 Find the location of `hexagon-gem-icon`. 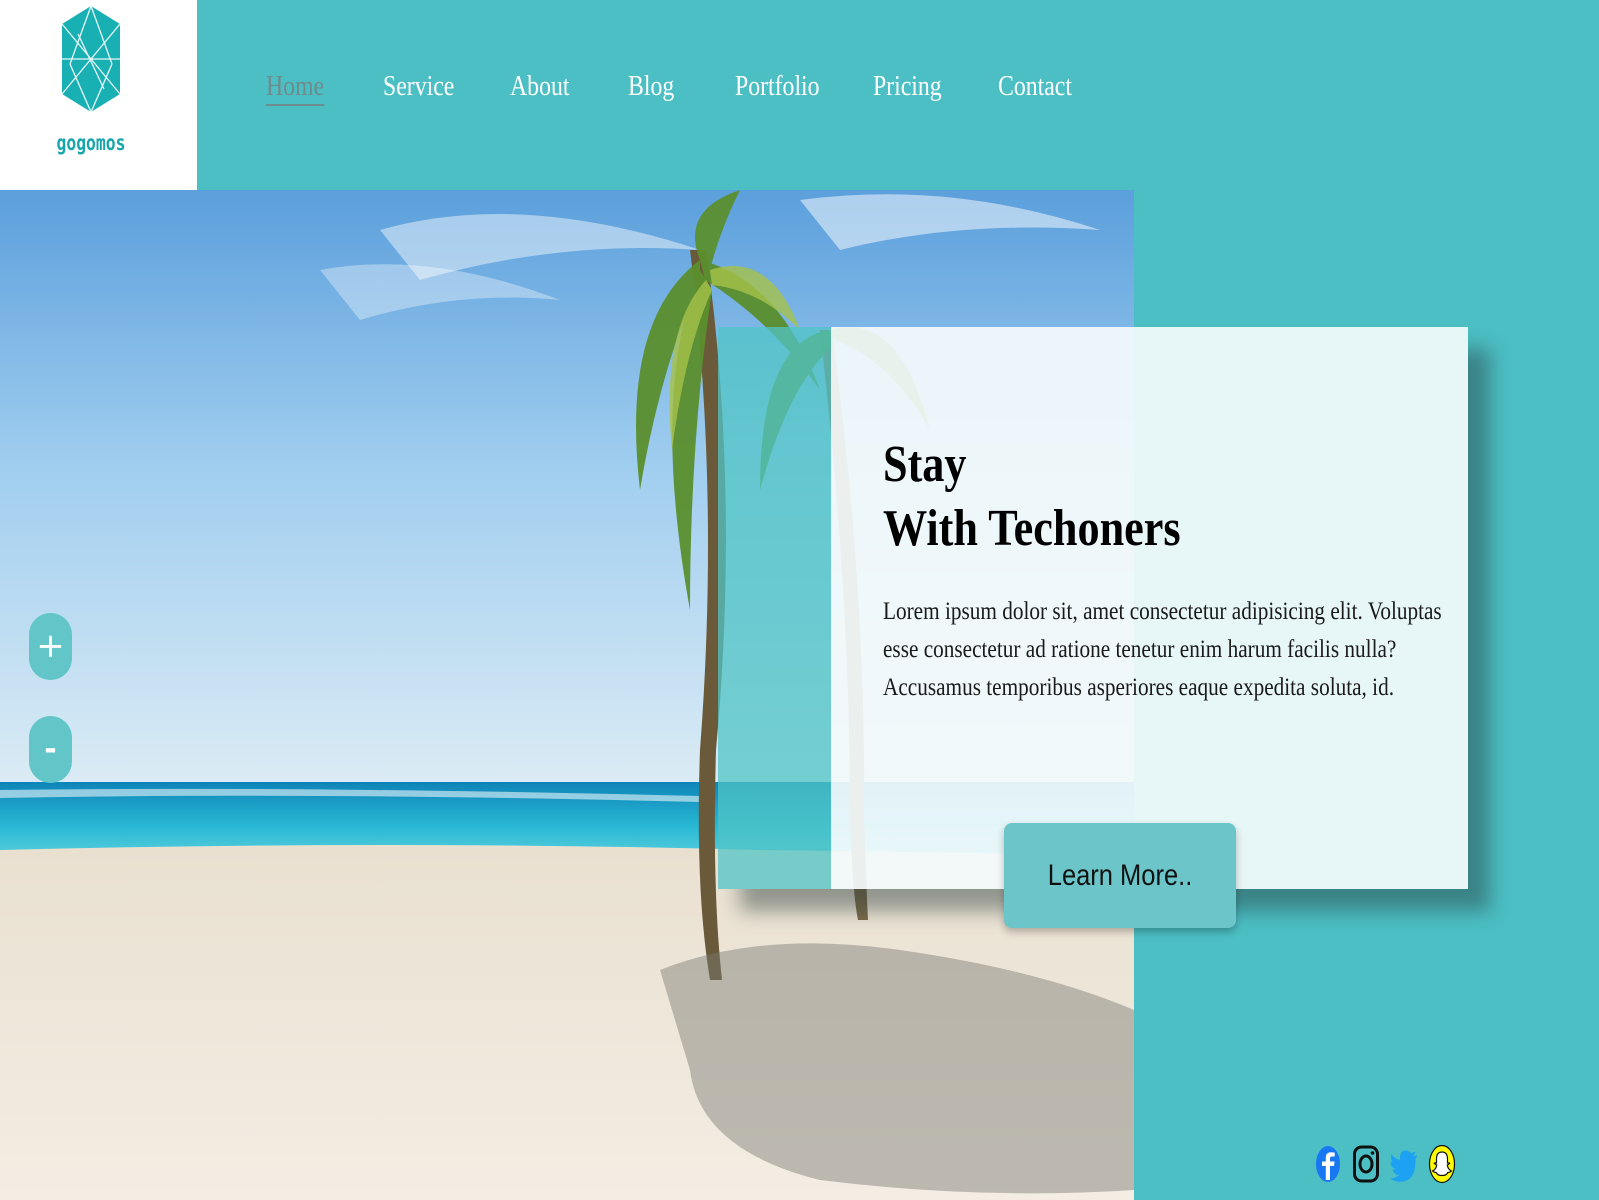

hexagon-gem-icon is located at coordinates (91, 59).